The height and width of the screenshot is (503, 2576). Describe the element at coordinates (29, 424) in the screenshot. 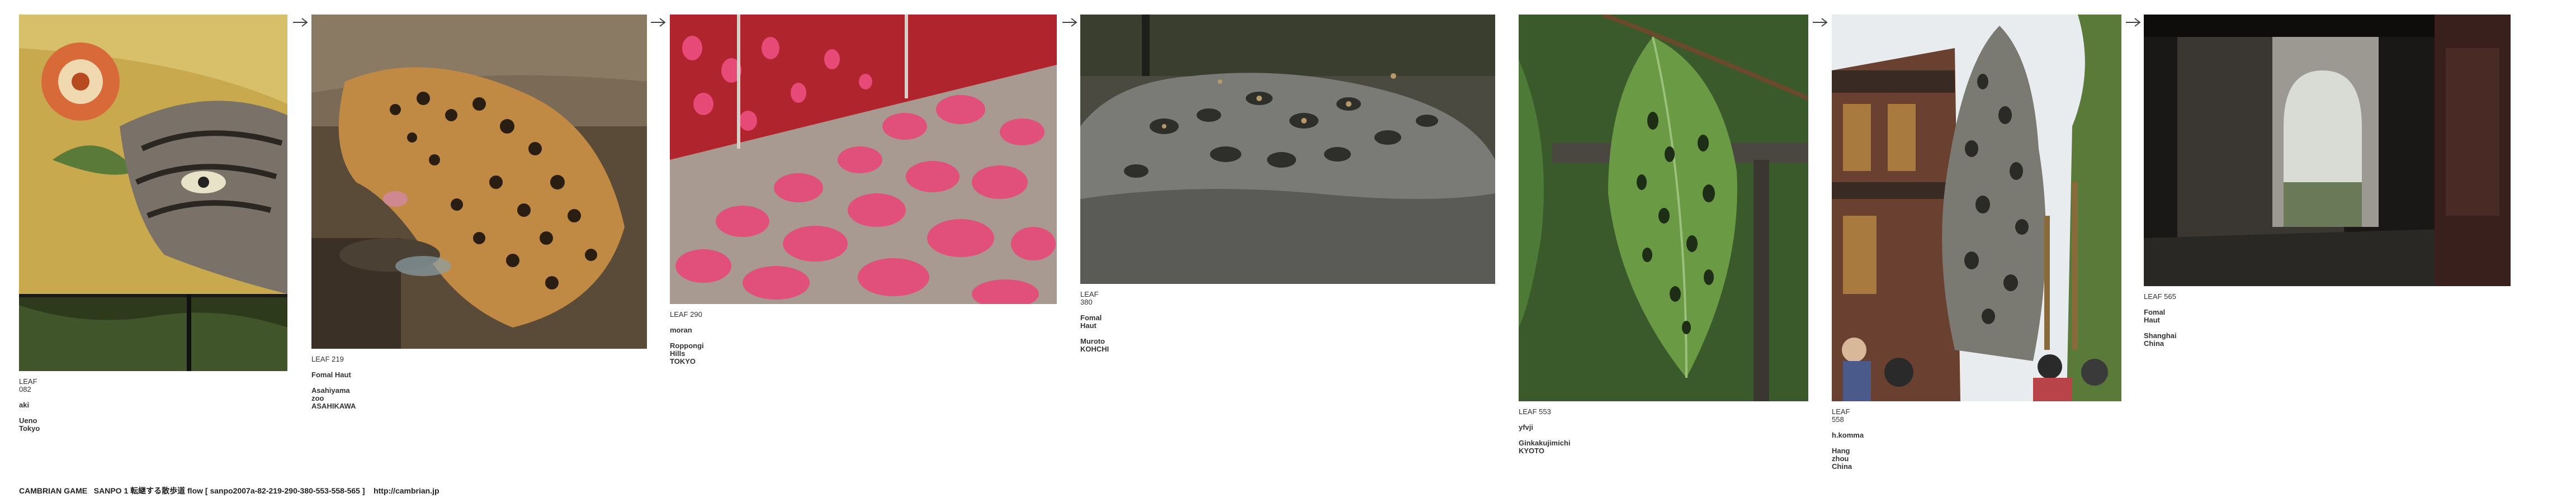

I see `leaf-place: Ueno Tokyo` at that location.